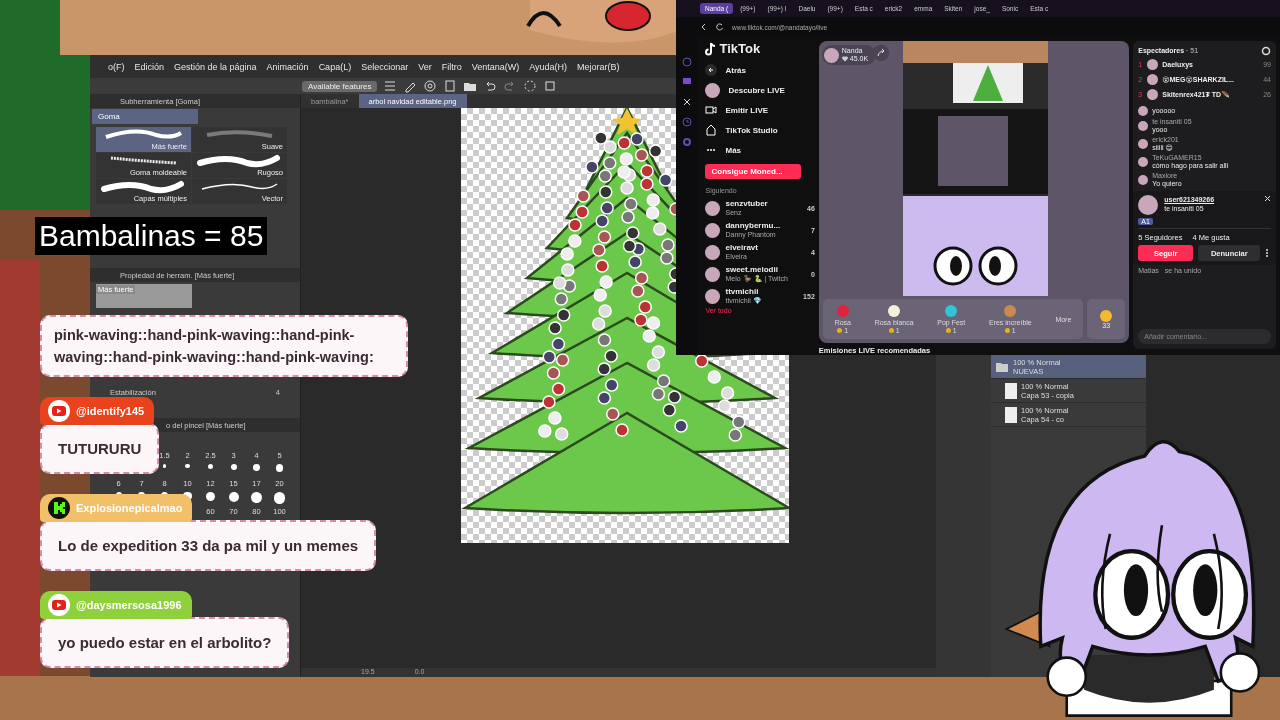  Describe the element at coordinates (215, 66) in the screenshot. I see `menu-item: Gestión de la página` at that location.